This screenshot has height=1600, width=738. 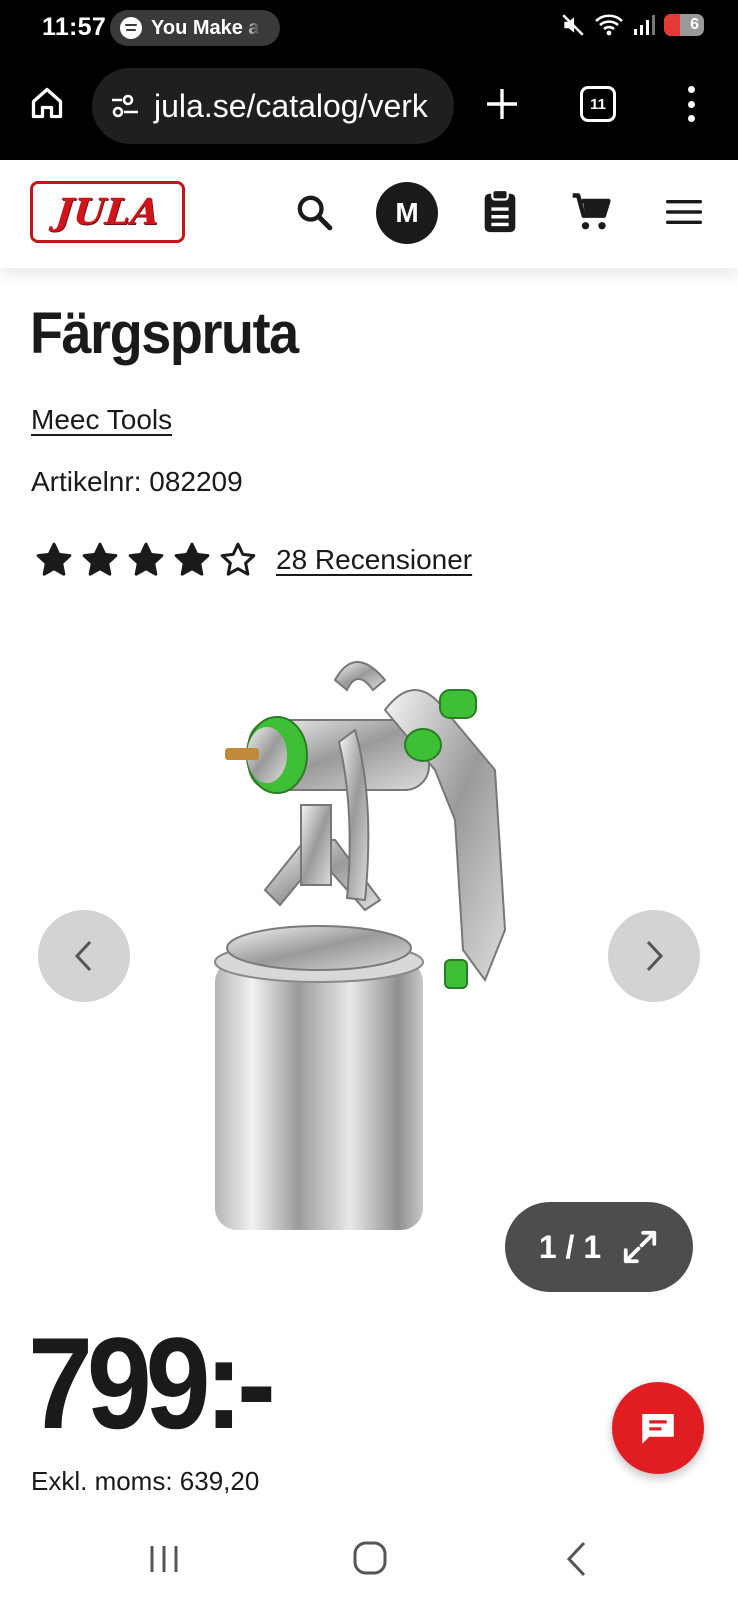 I want to click on status-icons: 6, so click(x=632, y=25).